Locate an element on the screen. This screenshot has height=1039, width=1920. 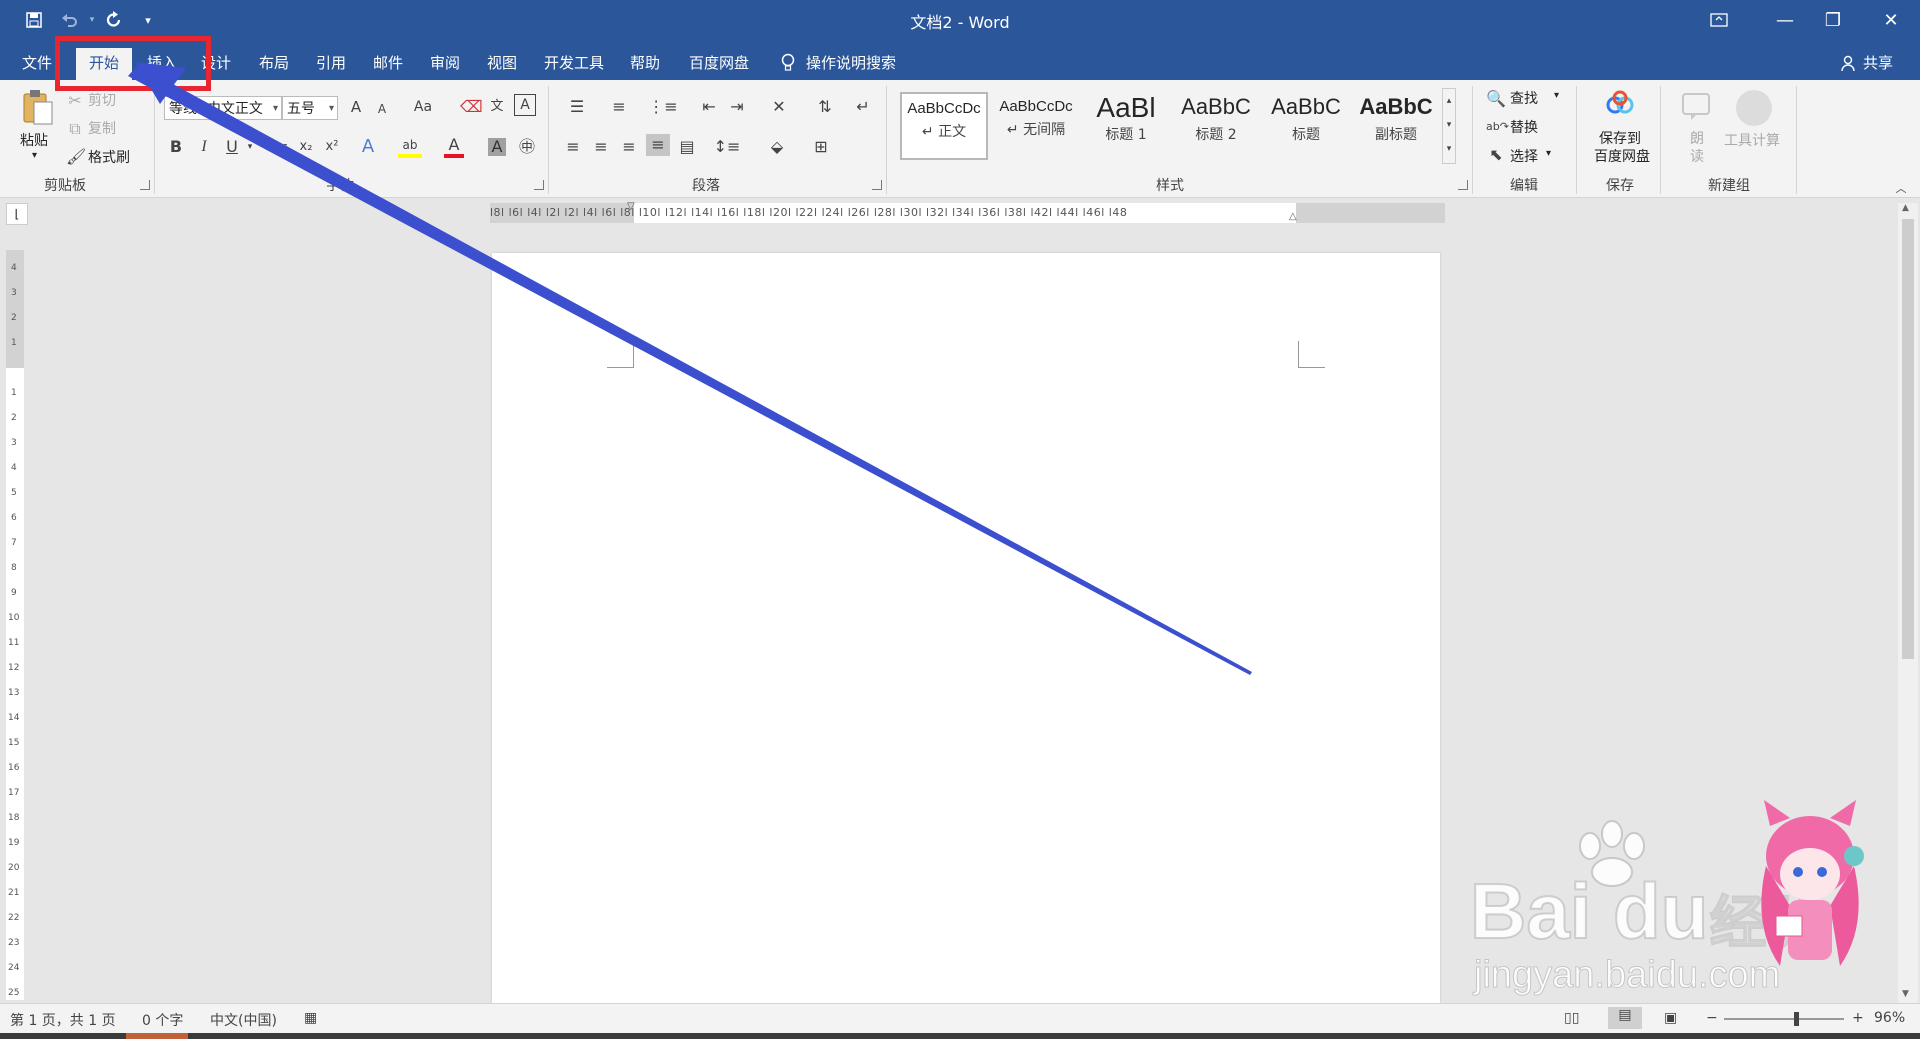
numbering-icon: ≡ is located at coordinates (619, 107).